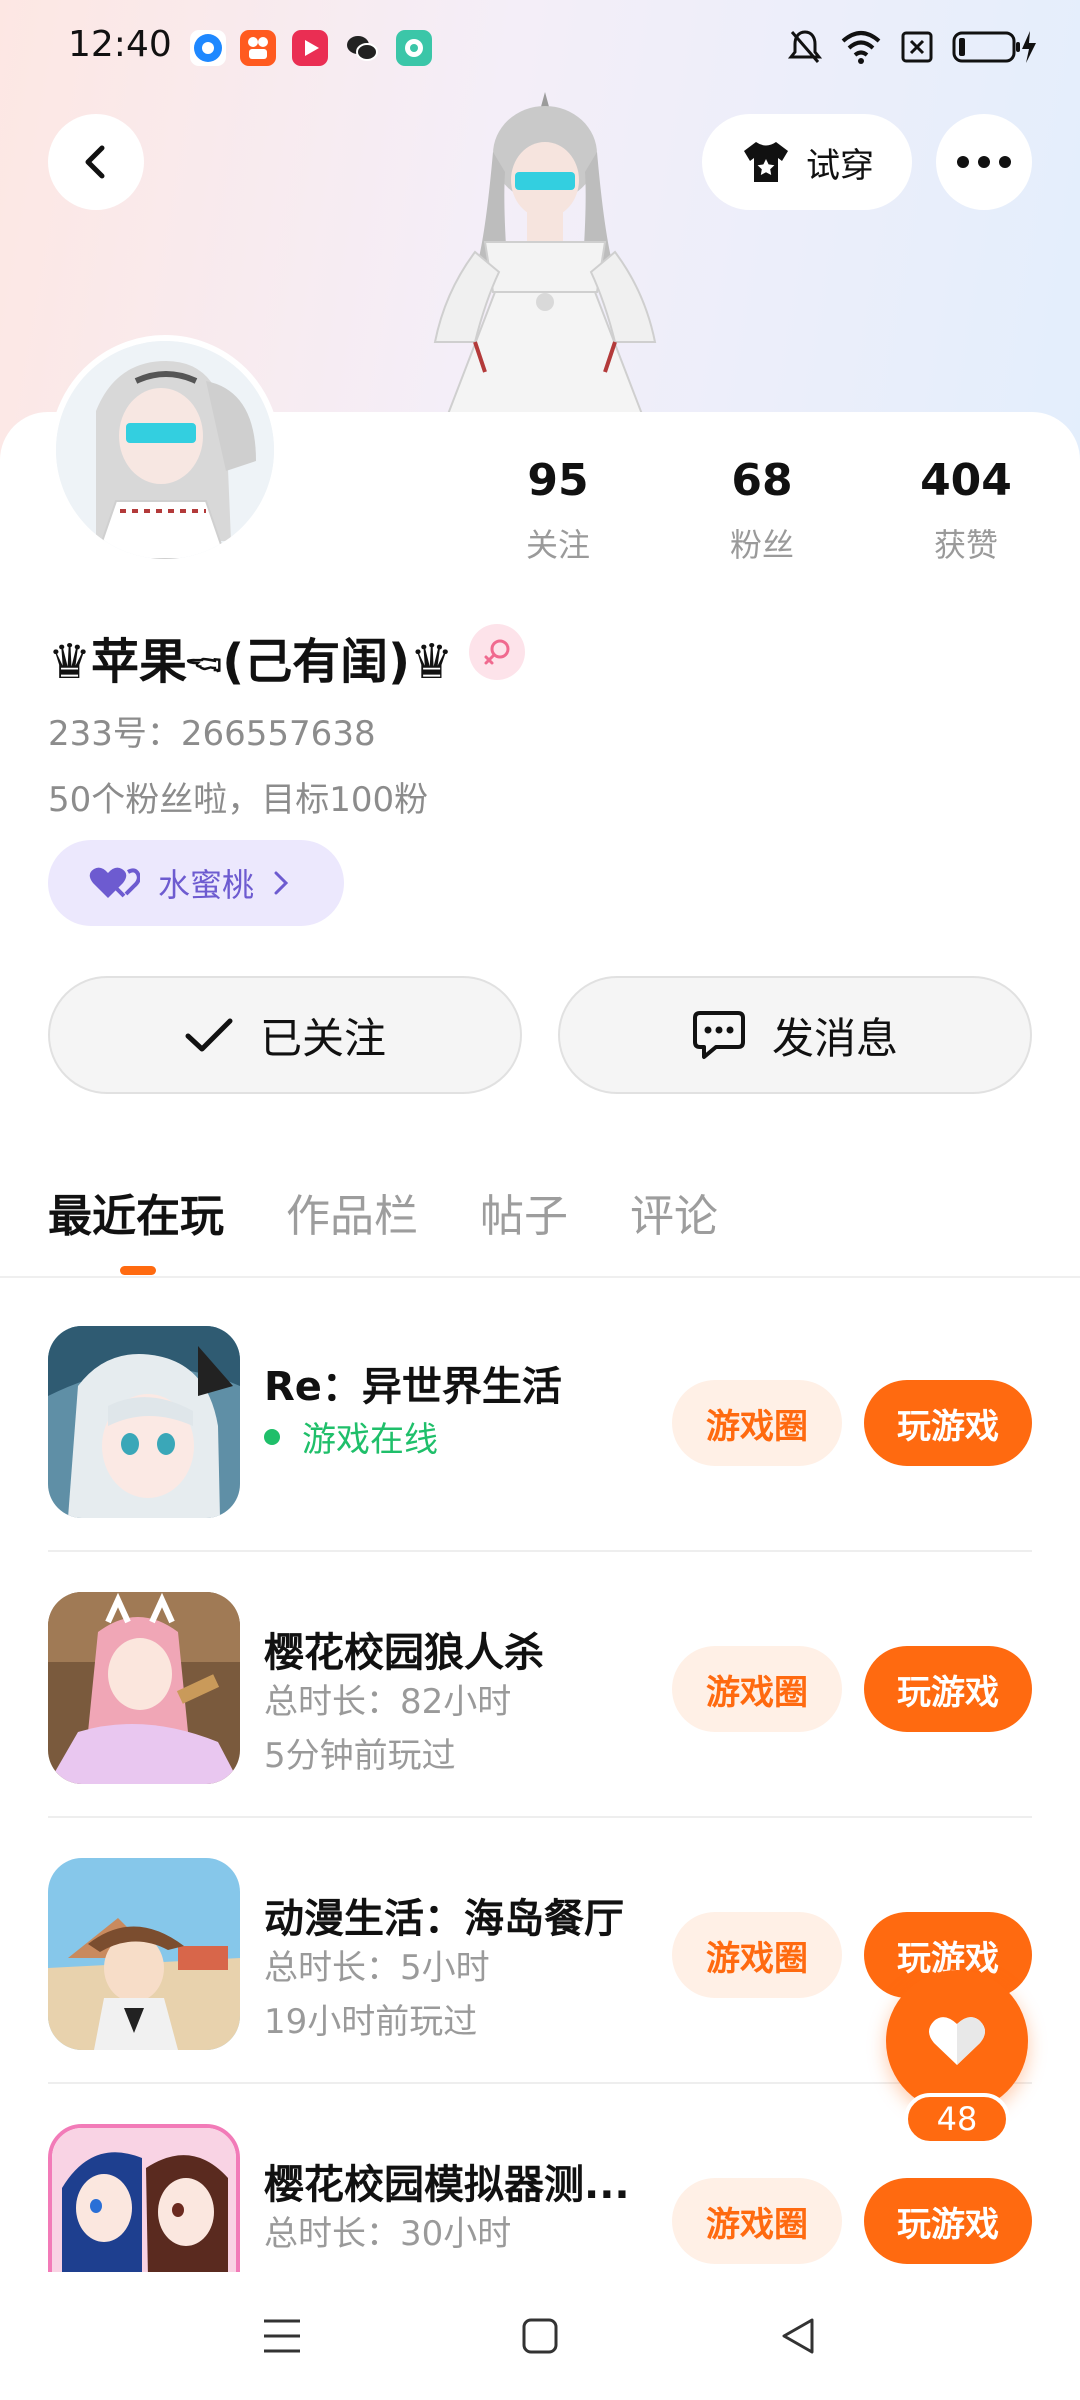 The height and width of the screenshot is (2400, 1080). I want to click on likes-label: 获赞, so click(965, 545).